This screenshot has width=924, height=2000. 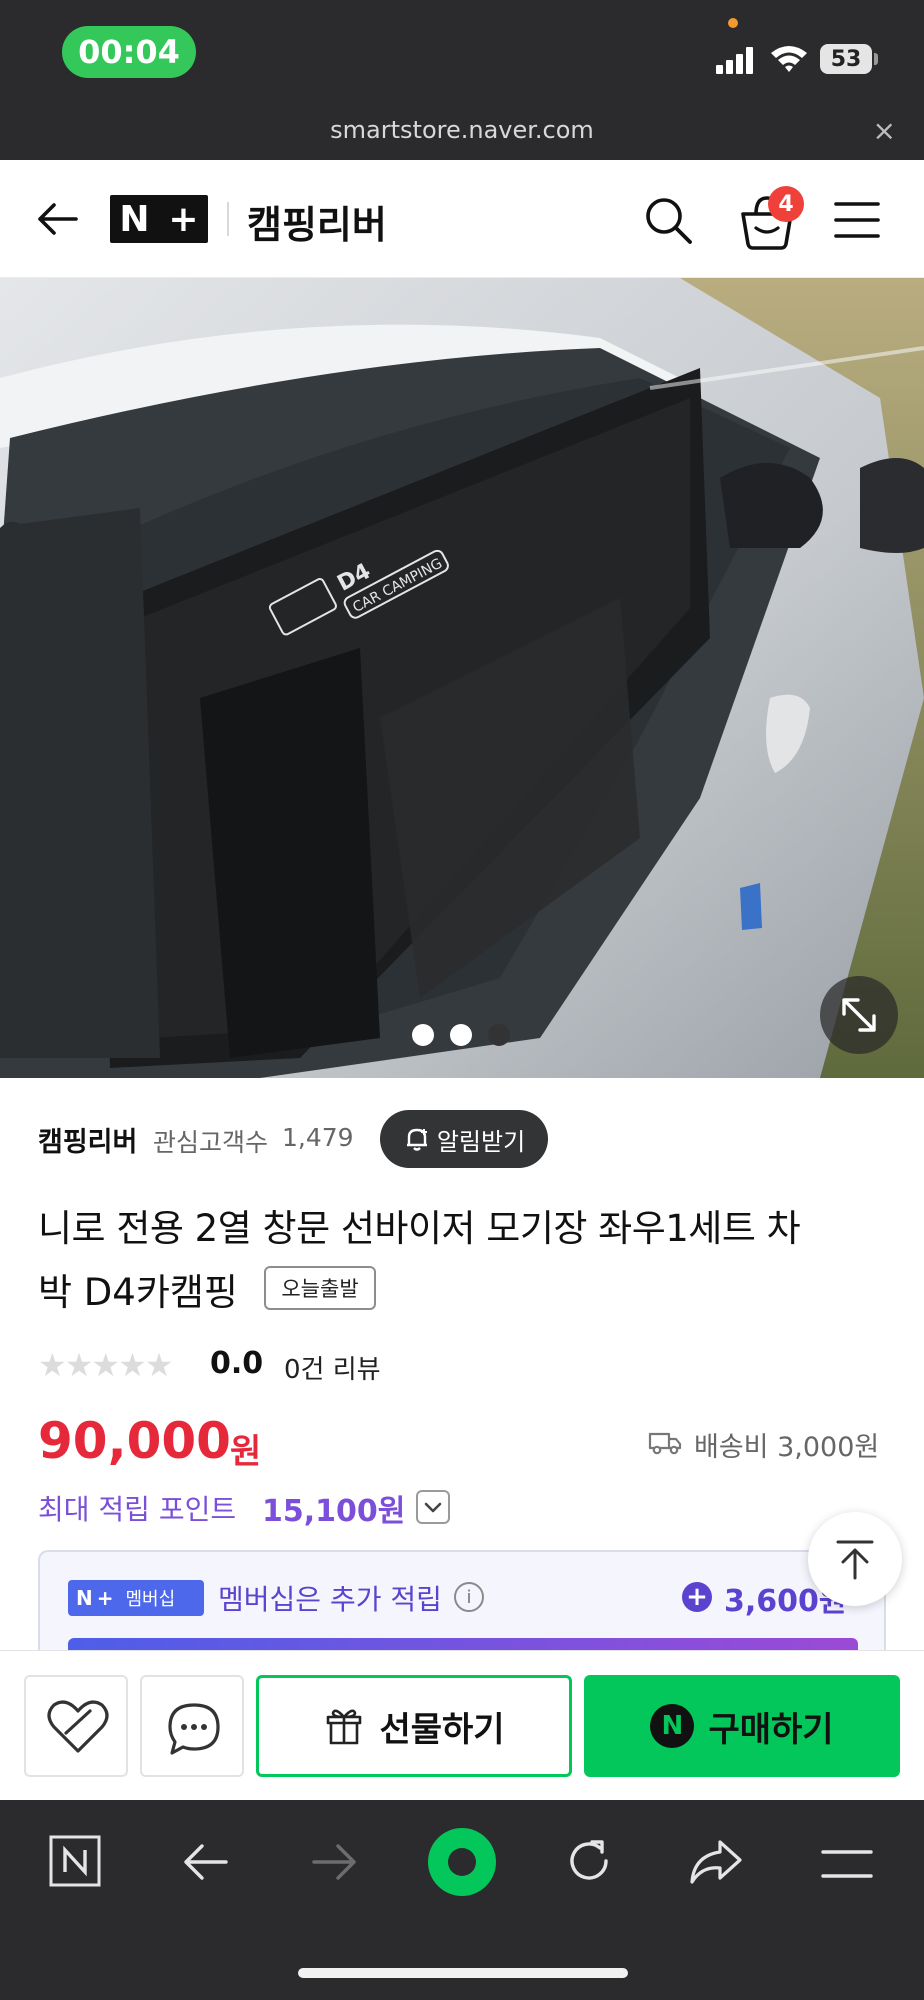 I want to click on reload-icon, so click(x=589, y=1861).